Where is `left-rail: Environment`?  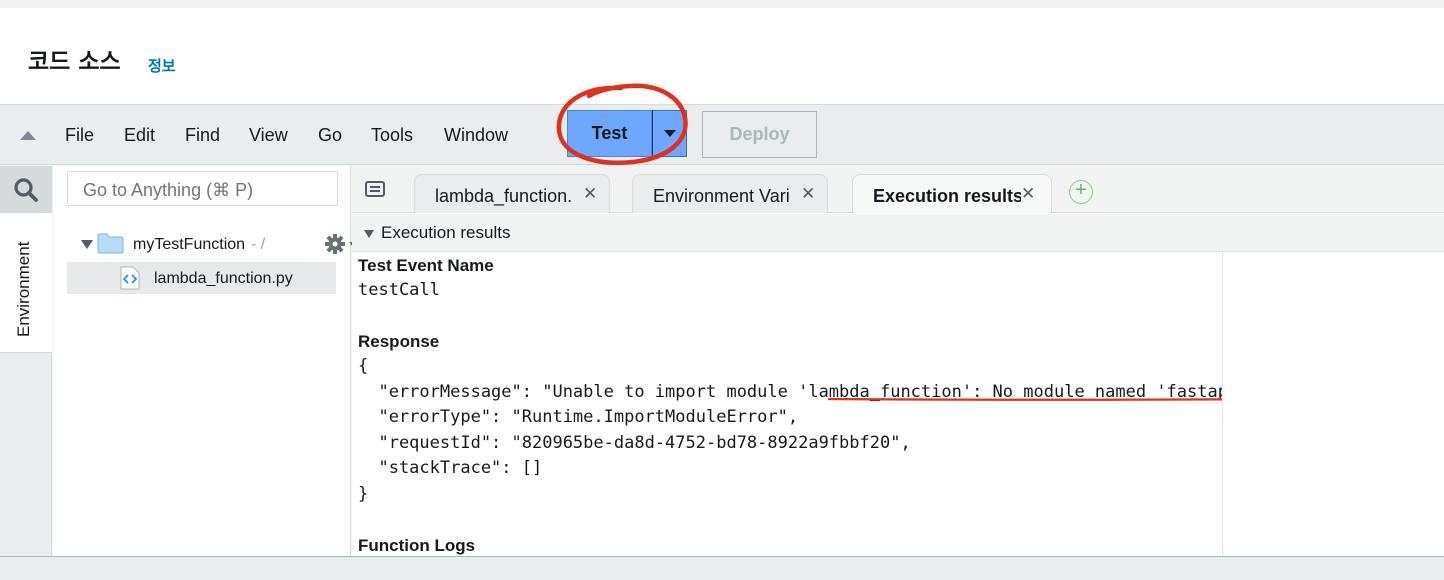
left-rail: Environment is located at coordinates (26, 361).